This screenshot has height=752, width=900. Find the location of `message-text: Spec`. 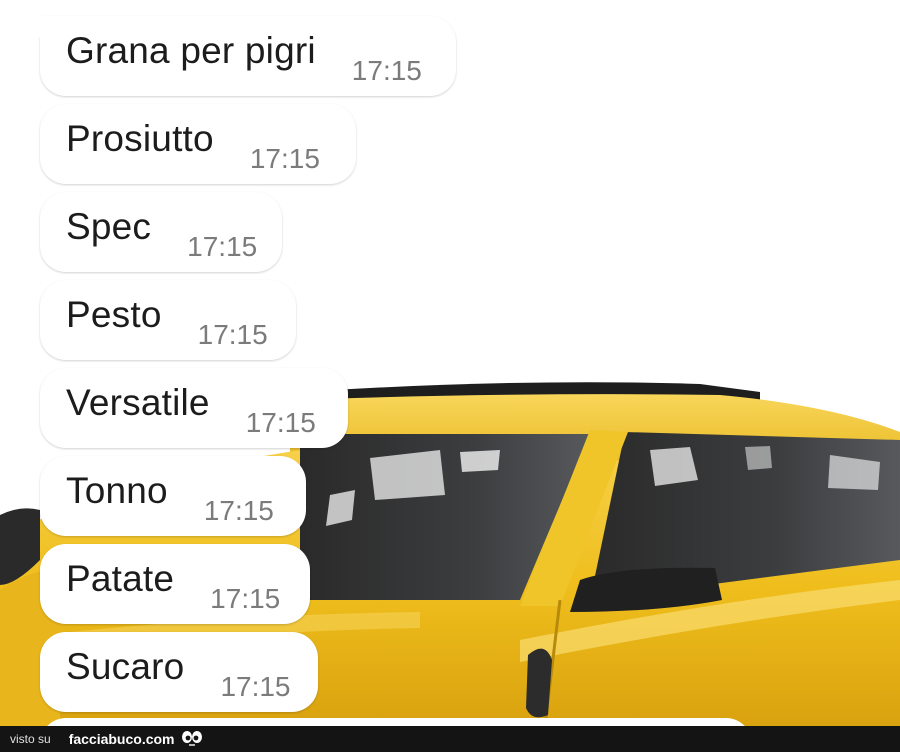

message-text: Spec is located at coordinates (109, 226).